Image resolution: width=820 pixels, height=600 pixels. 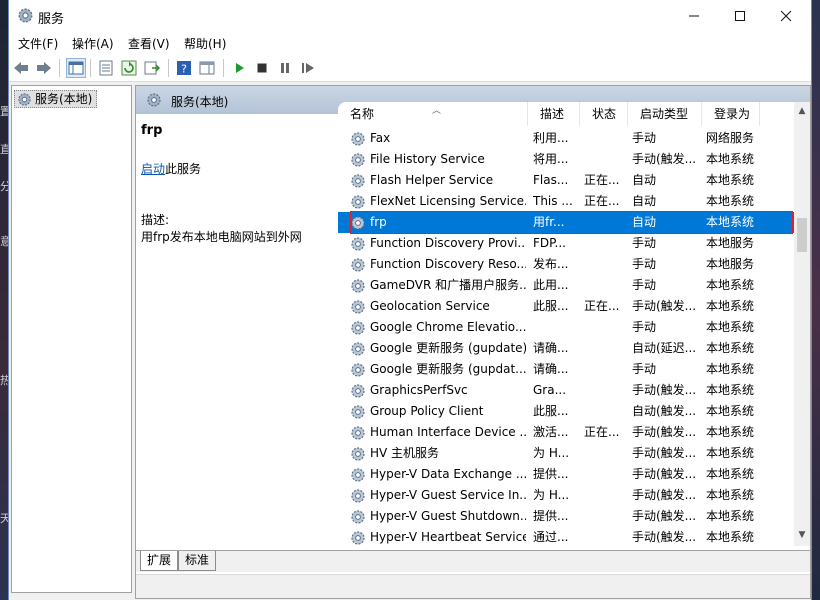 I want to click on service-row: Flash Helper Service Flas... 正在... 自动 本地系统, so click(x=566, y=180).